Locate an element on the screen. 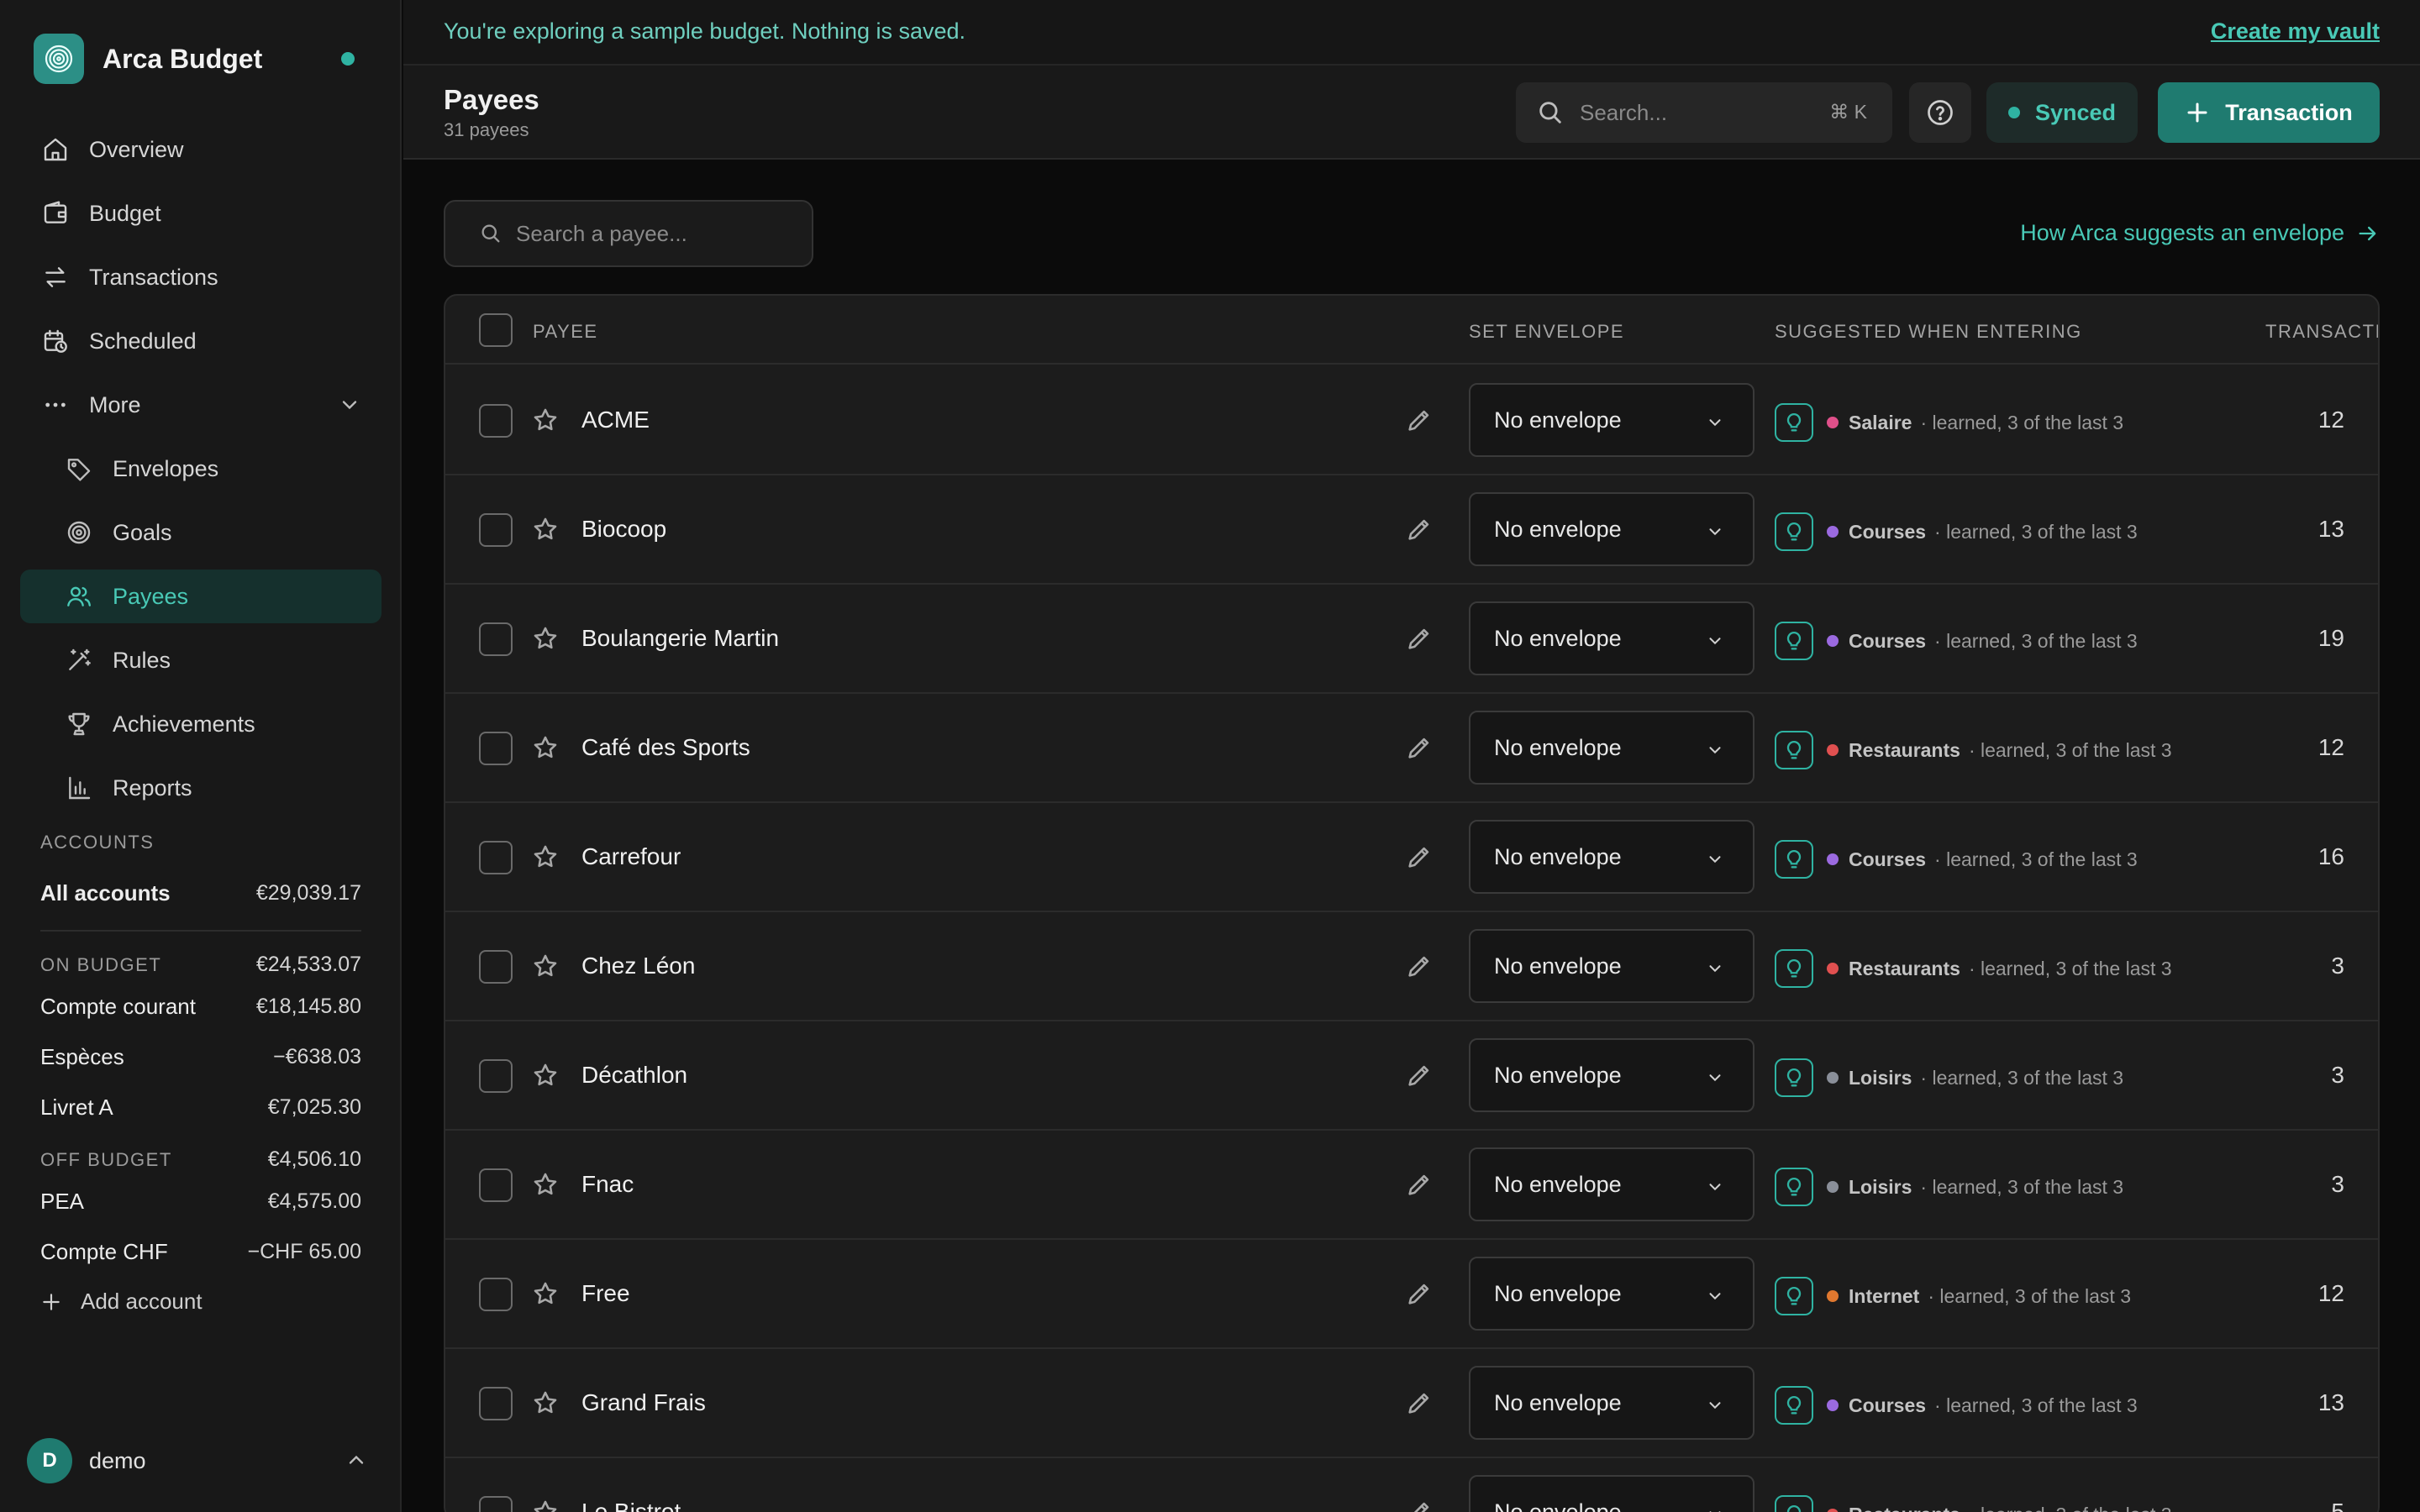 The height and width of the screenshot is (1512, 2420). create-vault-link: Create my vault is located at coordinates (2295, 31).